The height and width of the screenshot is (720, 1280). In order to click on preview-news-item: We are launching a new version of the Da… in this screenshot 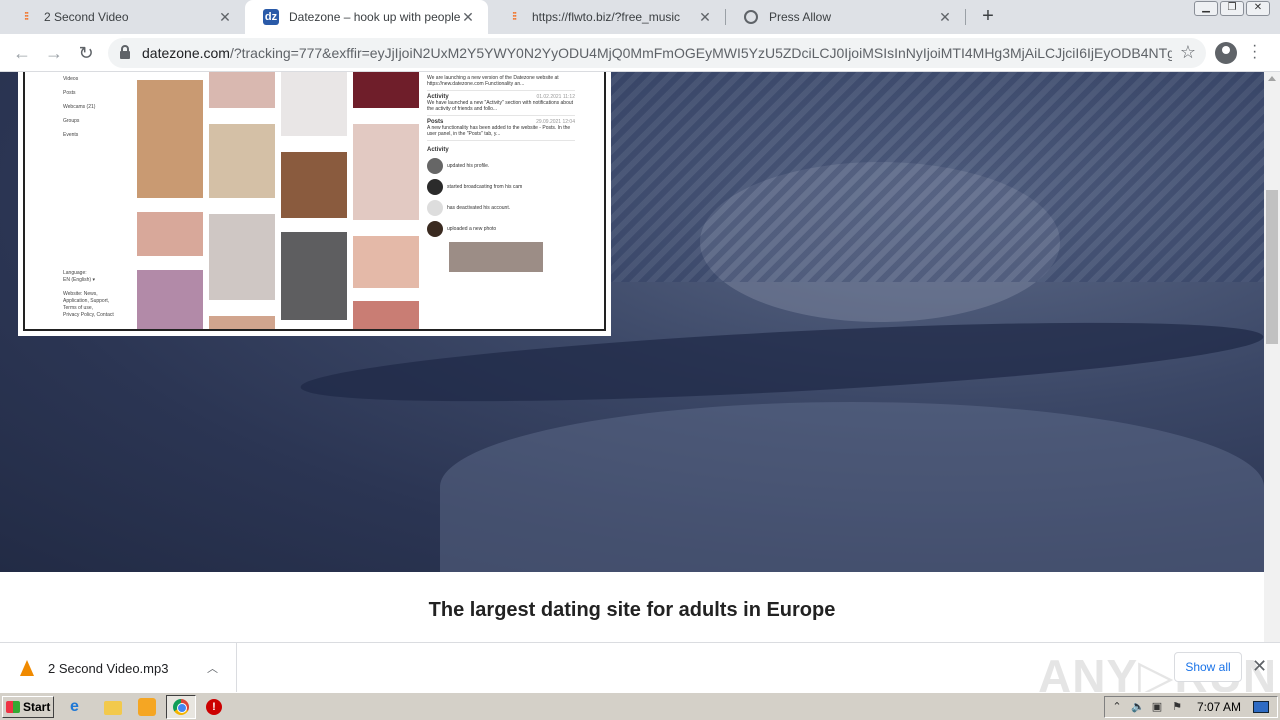, I will do `click(501, 81)`.